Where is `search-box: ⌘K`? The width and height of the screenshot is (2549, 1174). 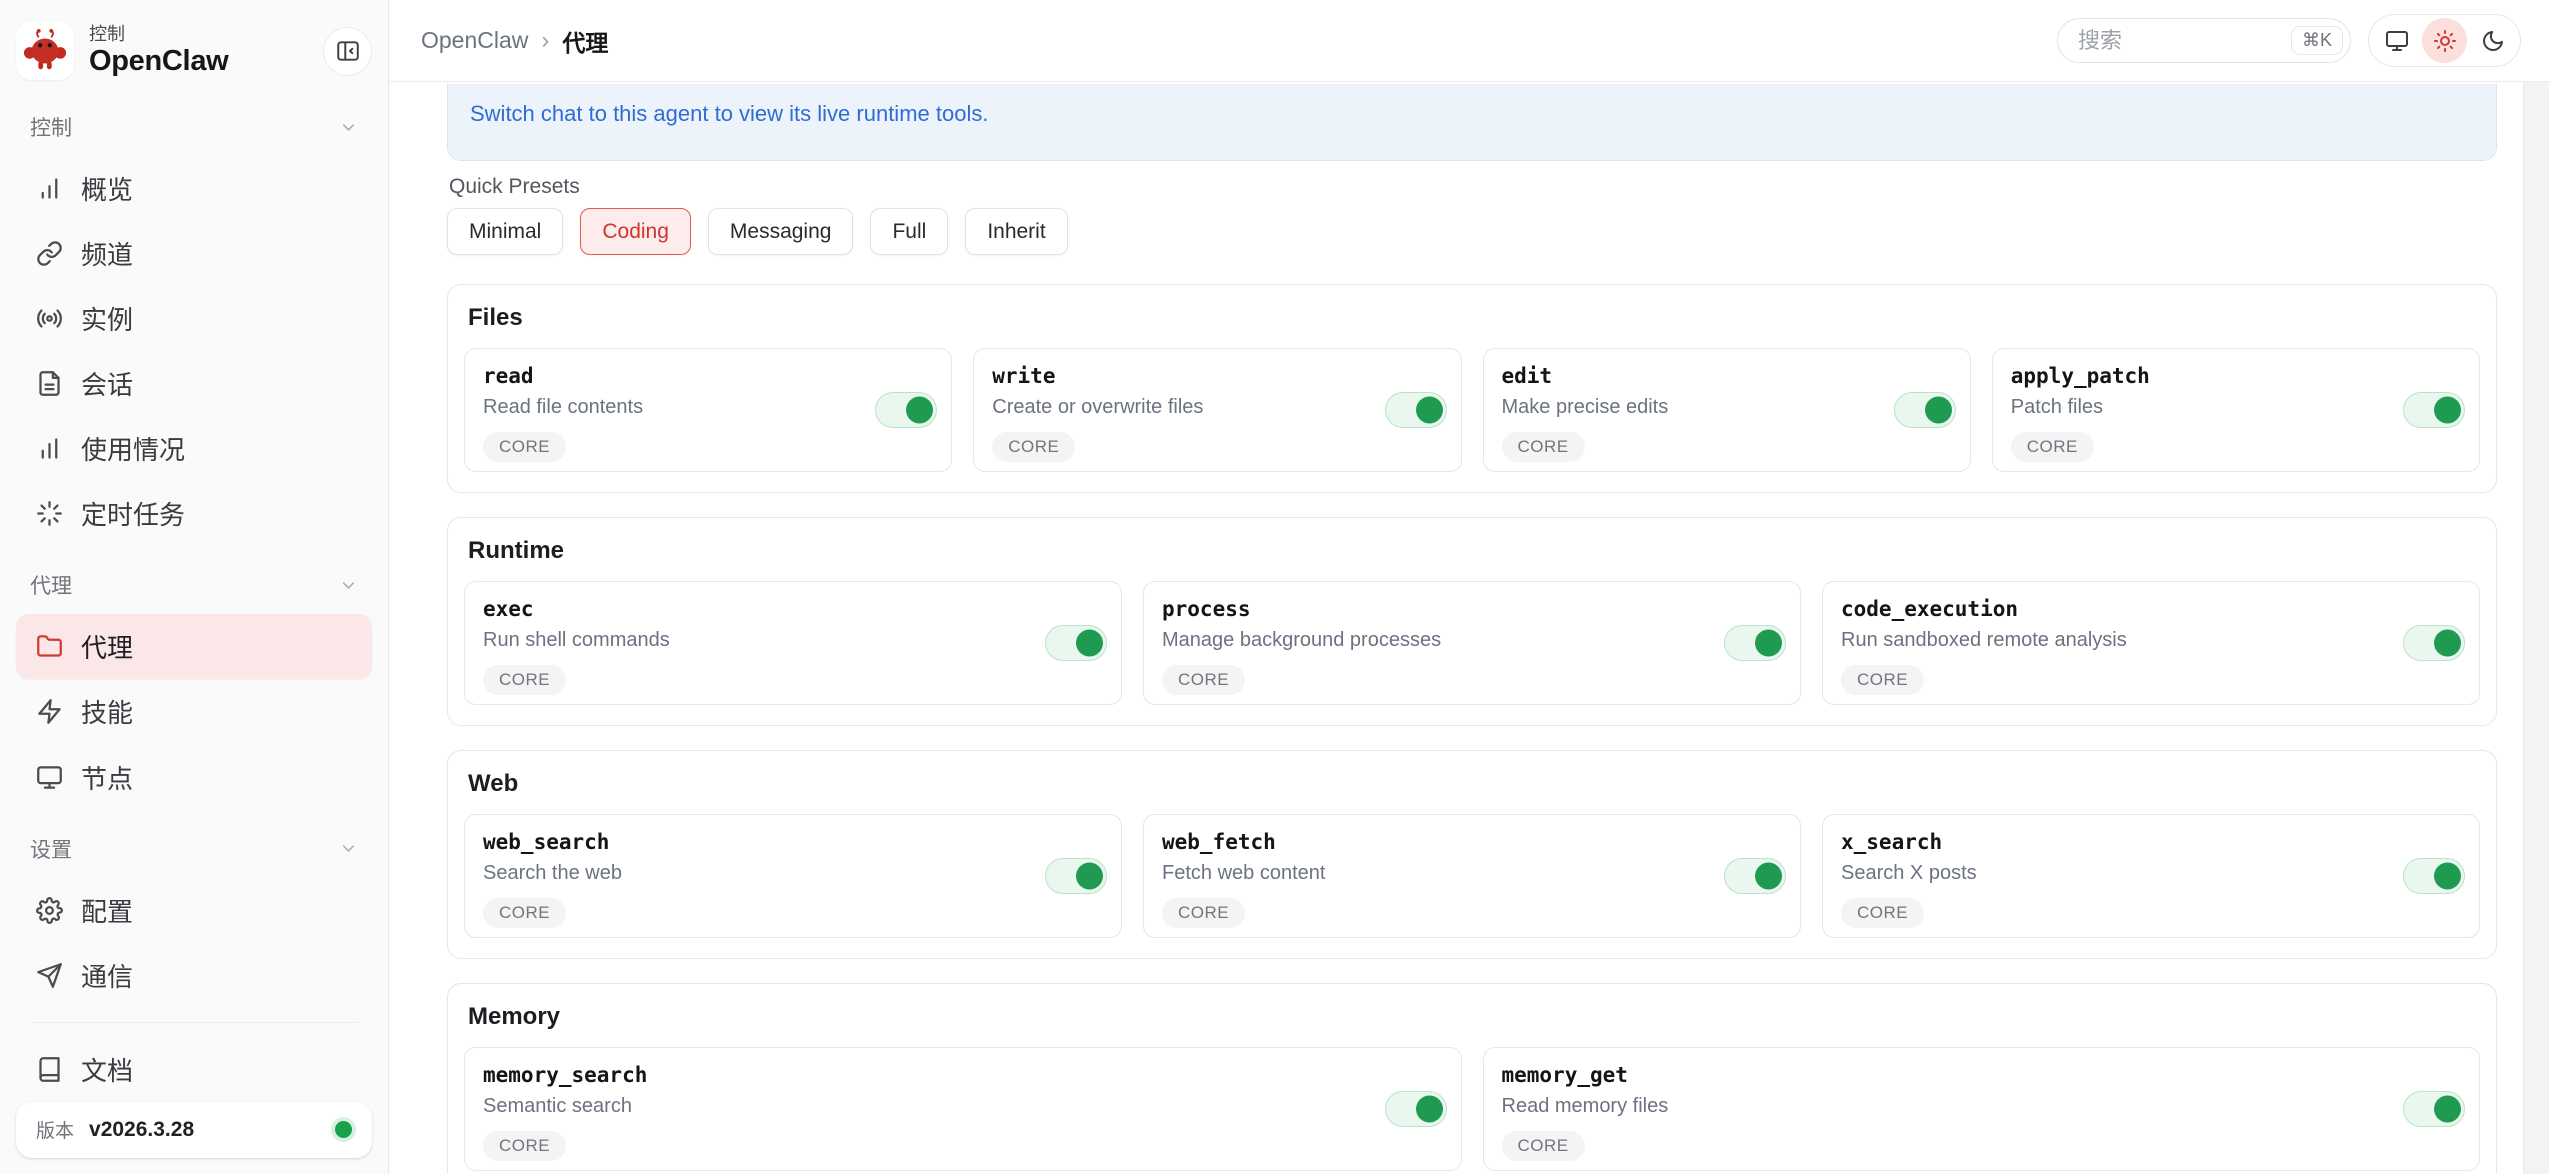
search-box: ⌘K is located at coordinates (2204, 40).